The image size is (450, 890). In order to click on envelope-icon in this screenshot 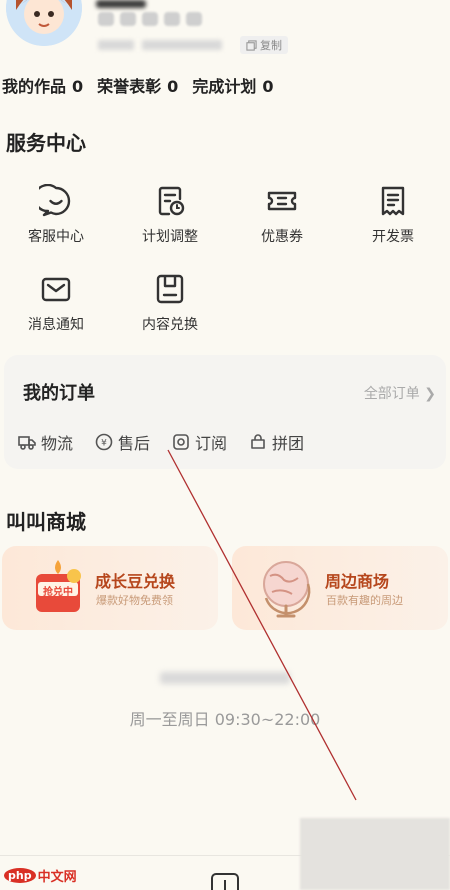, I will do `click(56, 289)`.